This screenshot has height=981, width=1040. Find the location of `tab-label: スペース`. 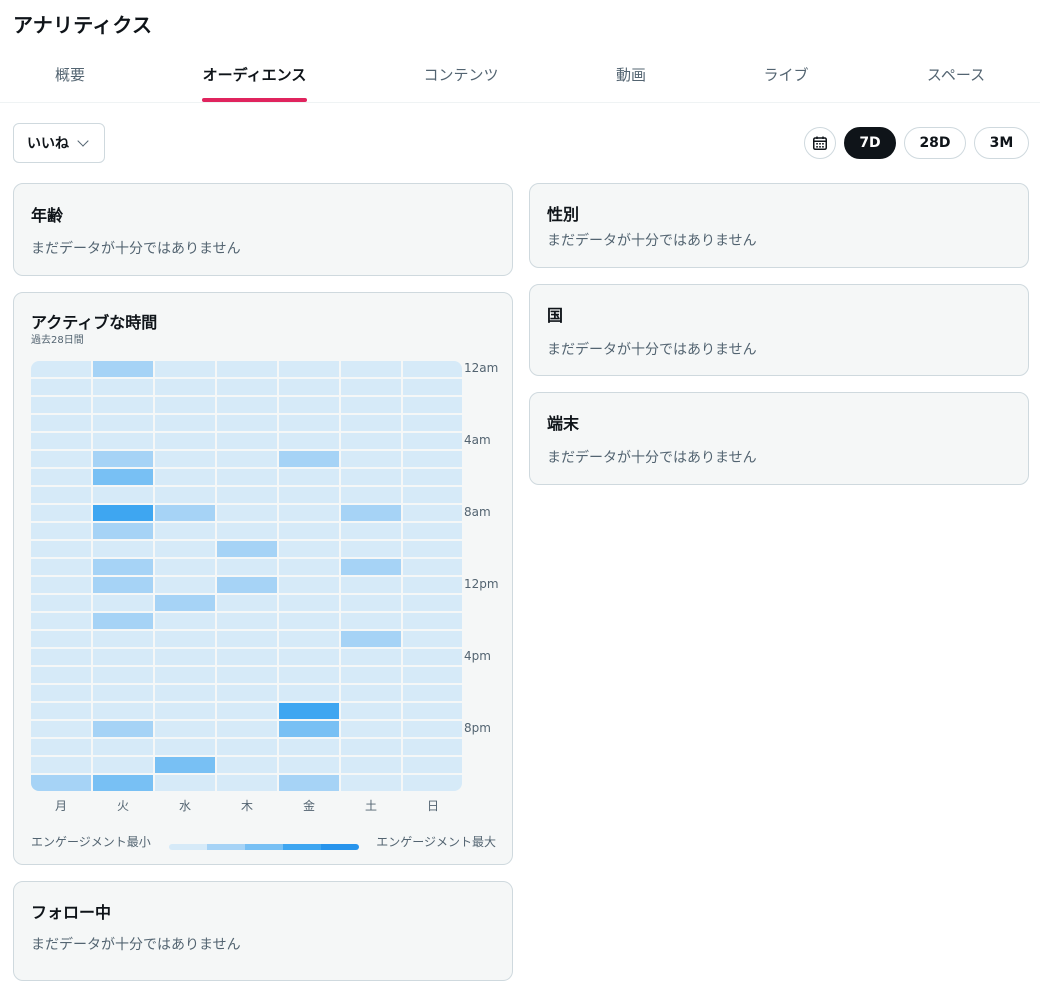

tab-label: スペース is located at coordinates (956, 75).